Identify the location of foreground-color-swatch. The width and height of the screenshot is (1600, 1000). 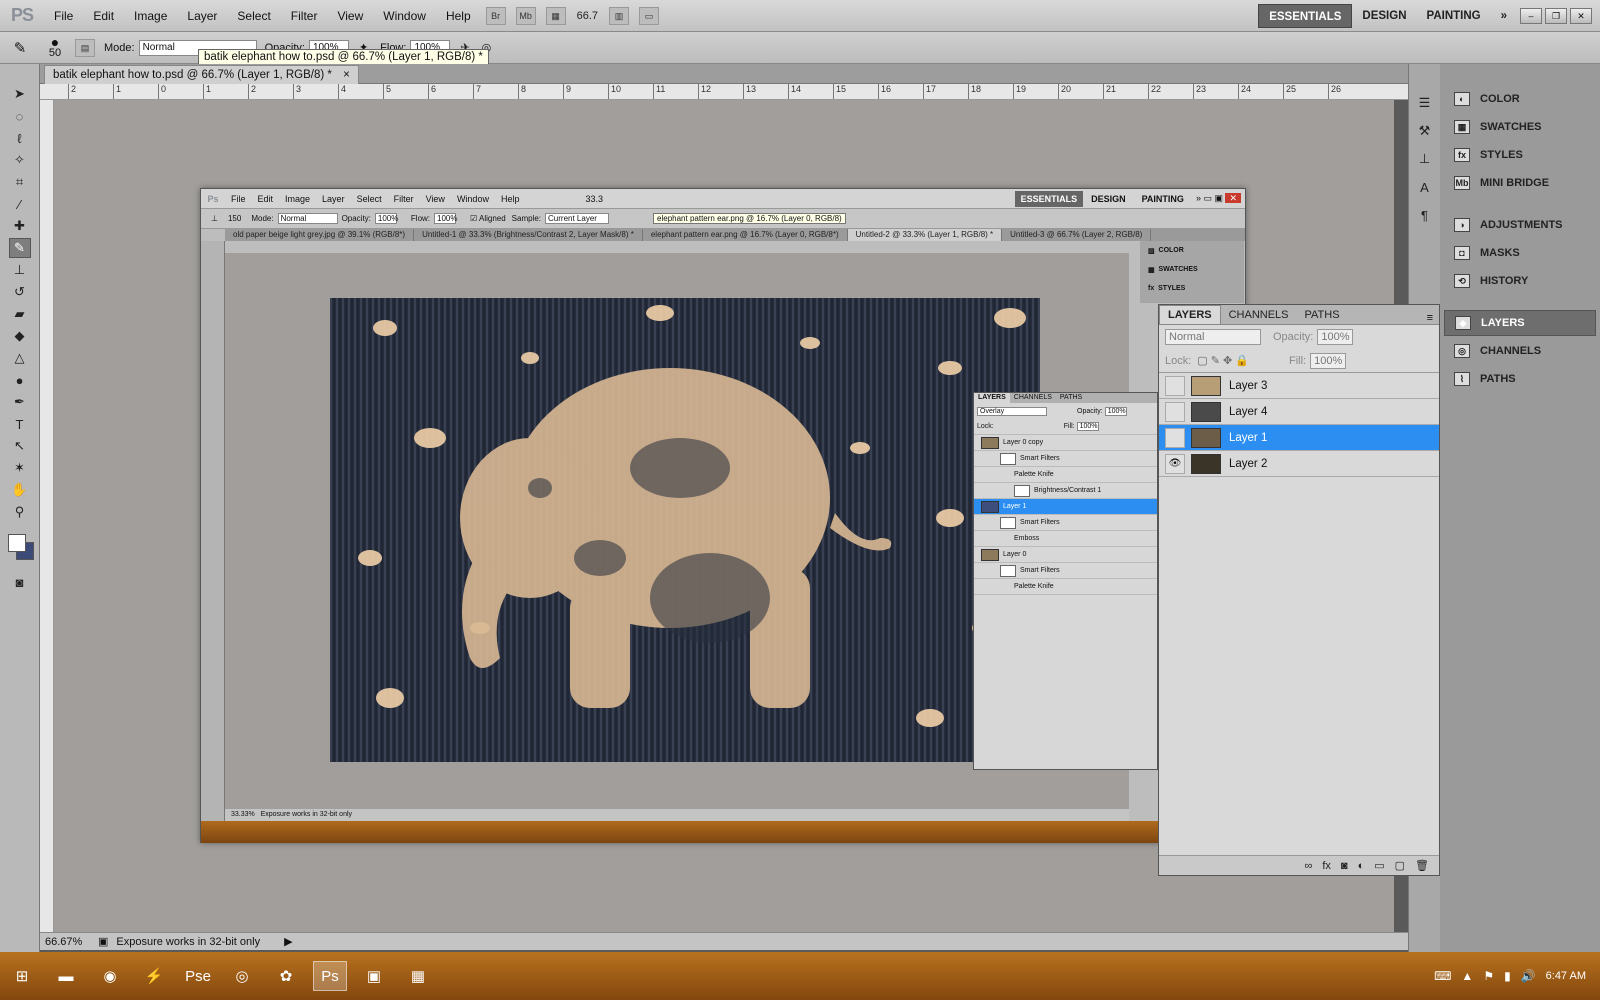
(17, 543).